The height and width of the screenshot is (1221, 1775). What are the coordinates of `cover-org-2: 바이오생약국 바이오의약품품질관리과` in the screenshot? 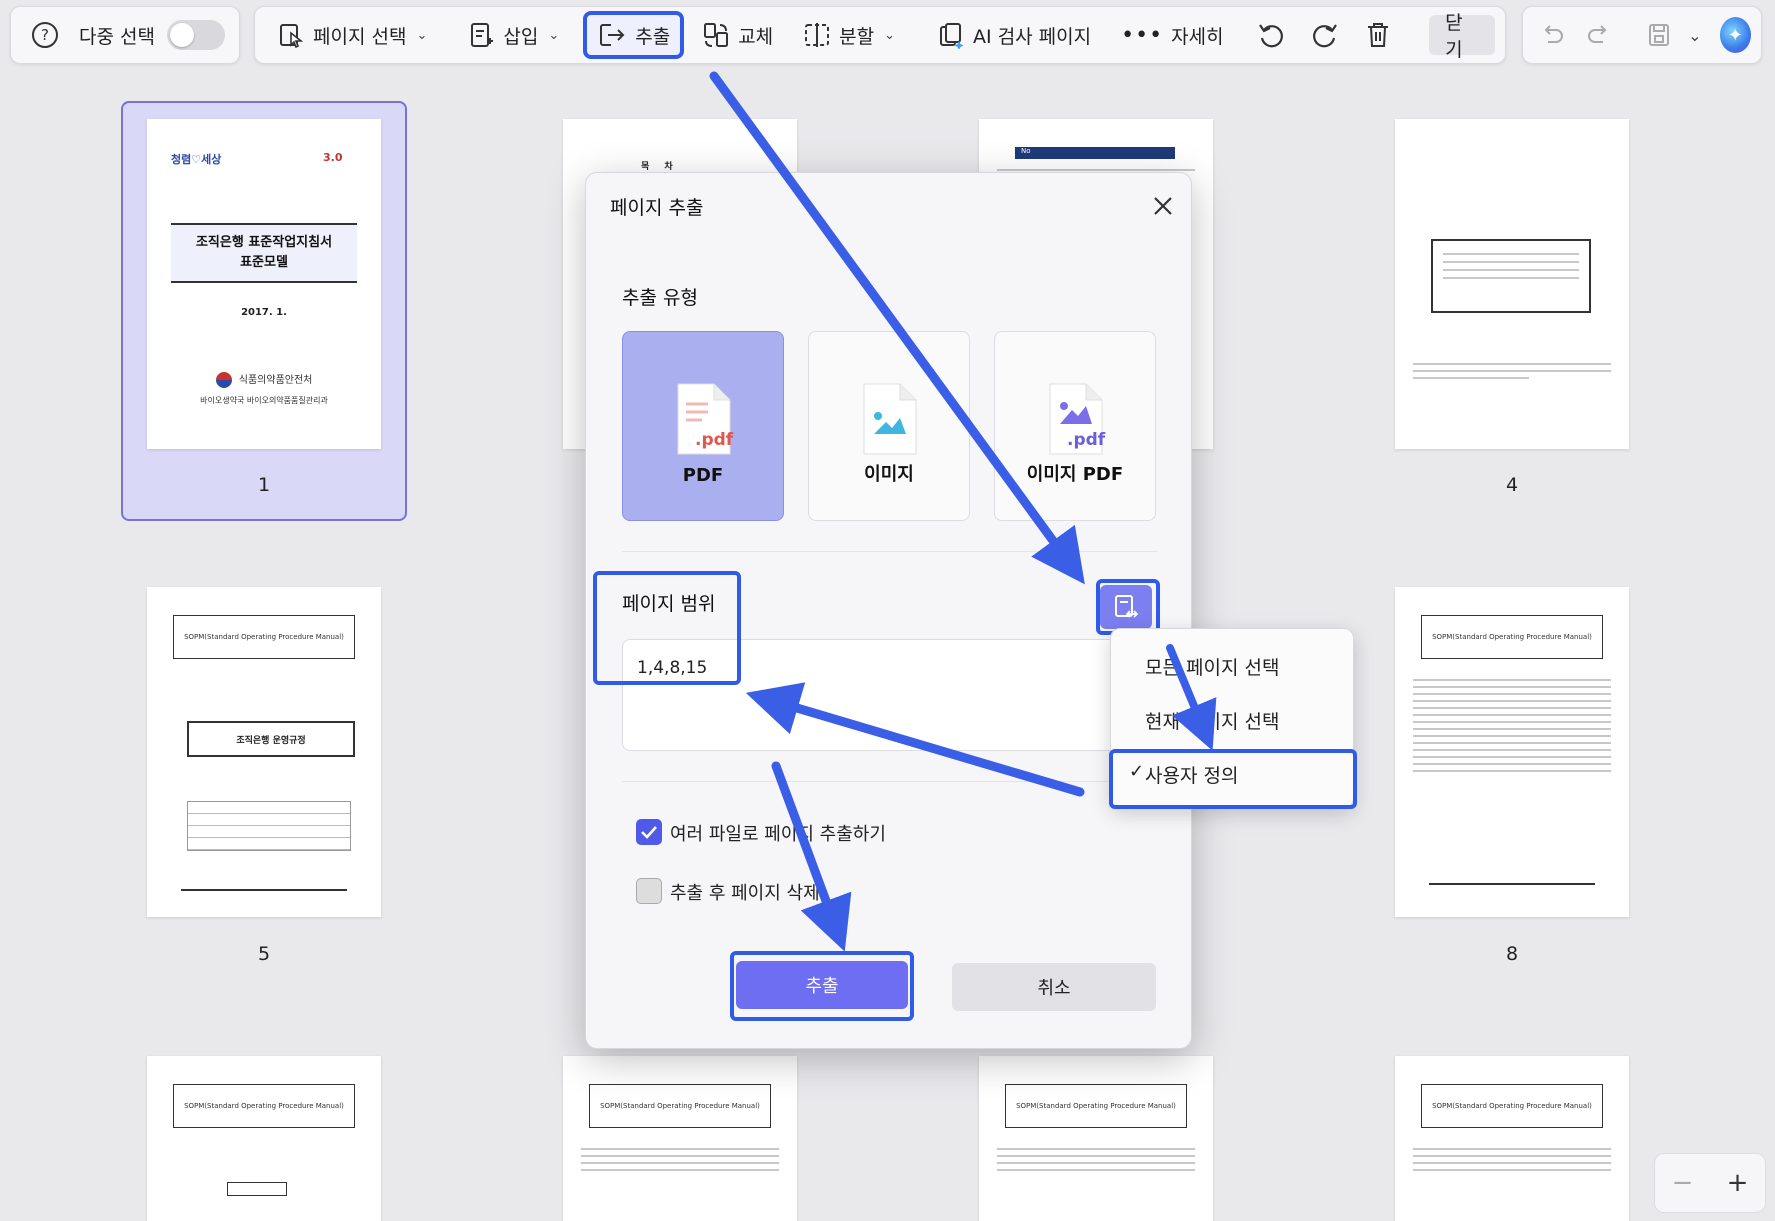 It's located at (264, 400).